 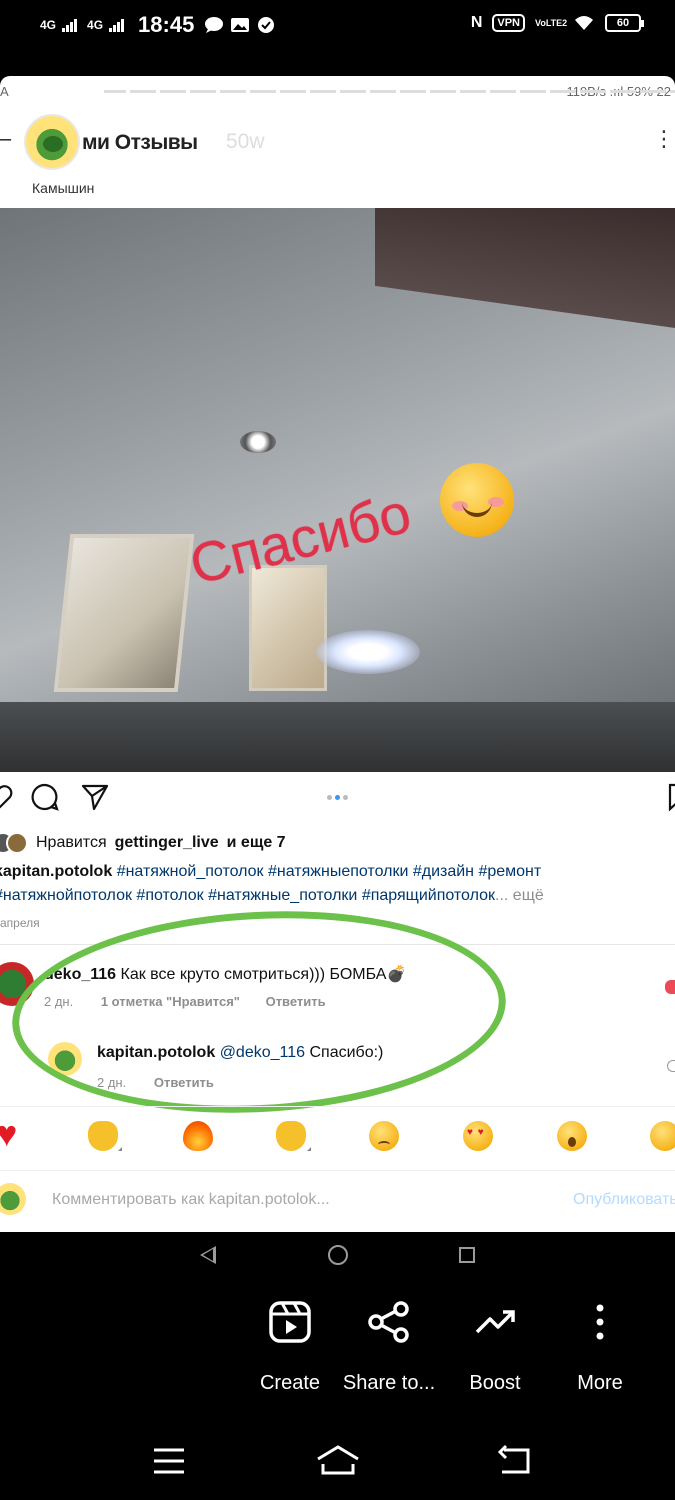 I want to click on likes-user: gettinger_live, so click(x=167, y=843).